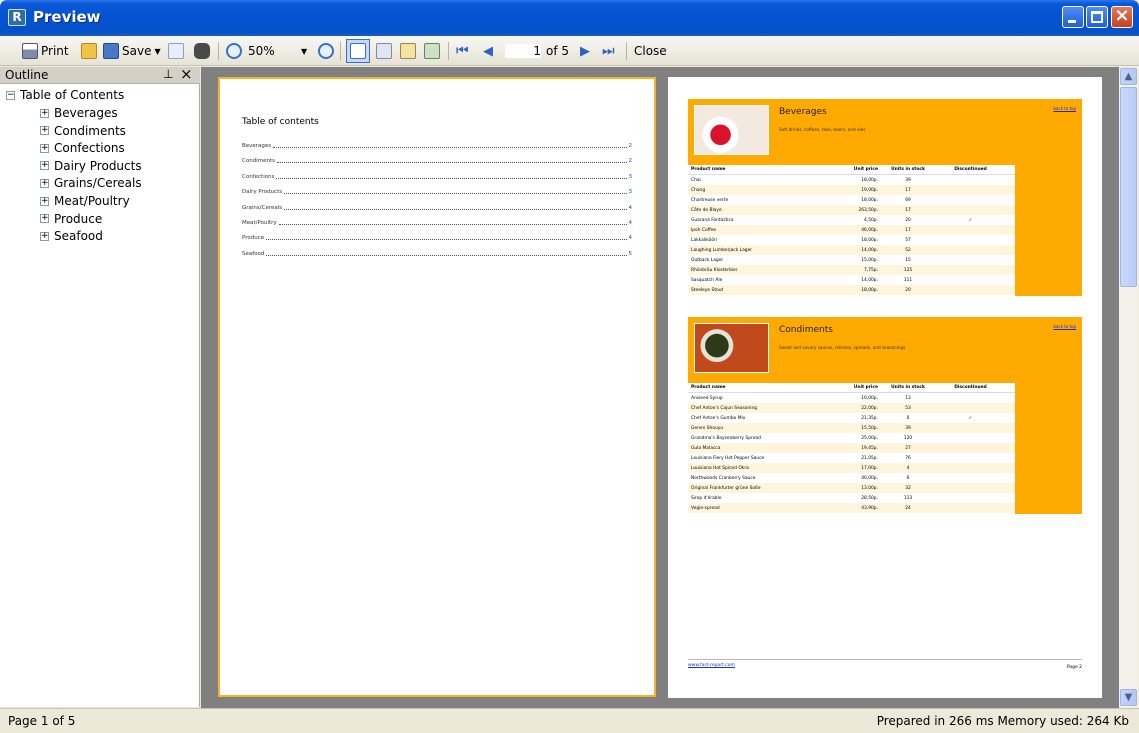  What do you see at coordinates (384, 51) in the screenshot?
I see `page-setup-button` at bounding box center [384, 51].